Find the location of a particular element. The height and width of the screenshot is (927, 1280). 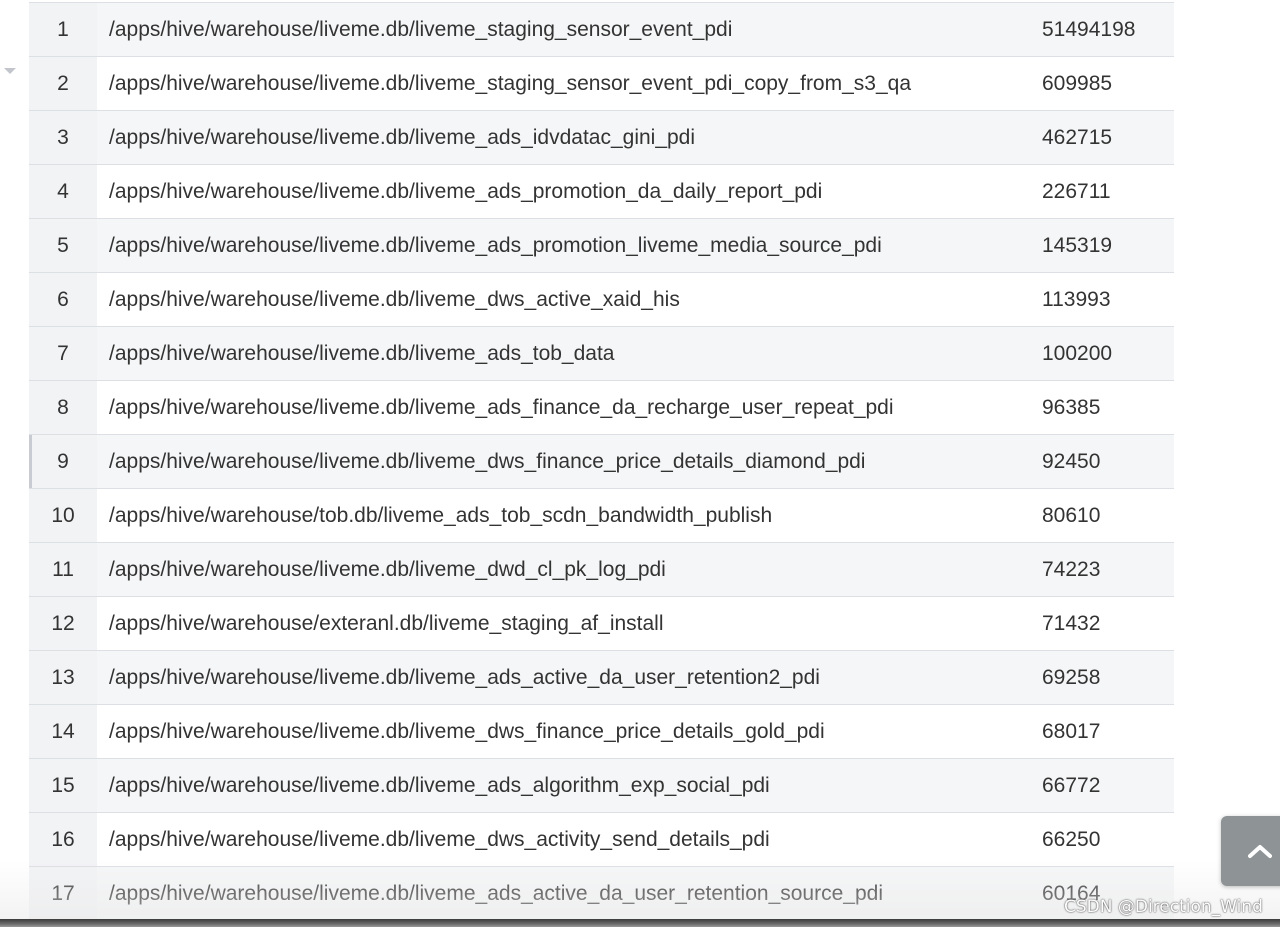

row-index: 6 is located at coordinates (63, 299).